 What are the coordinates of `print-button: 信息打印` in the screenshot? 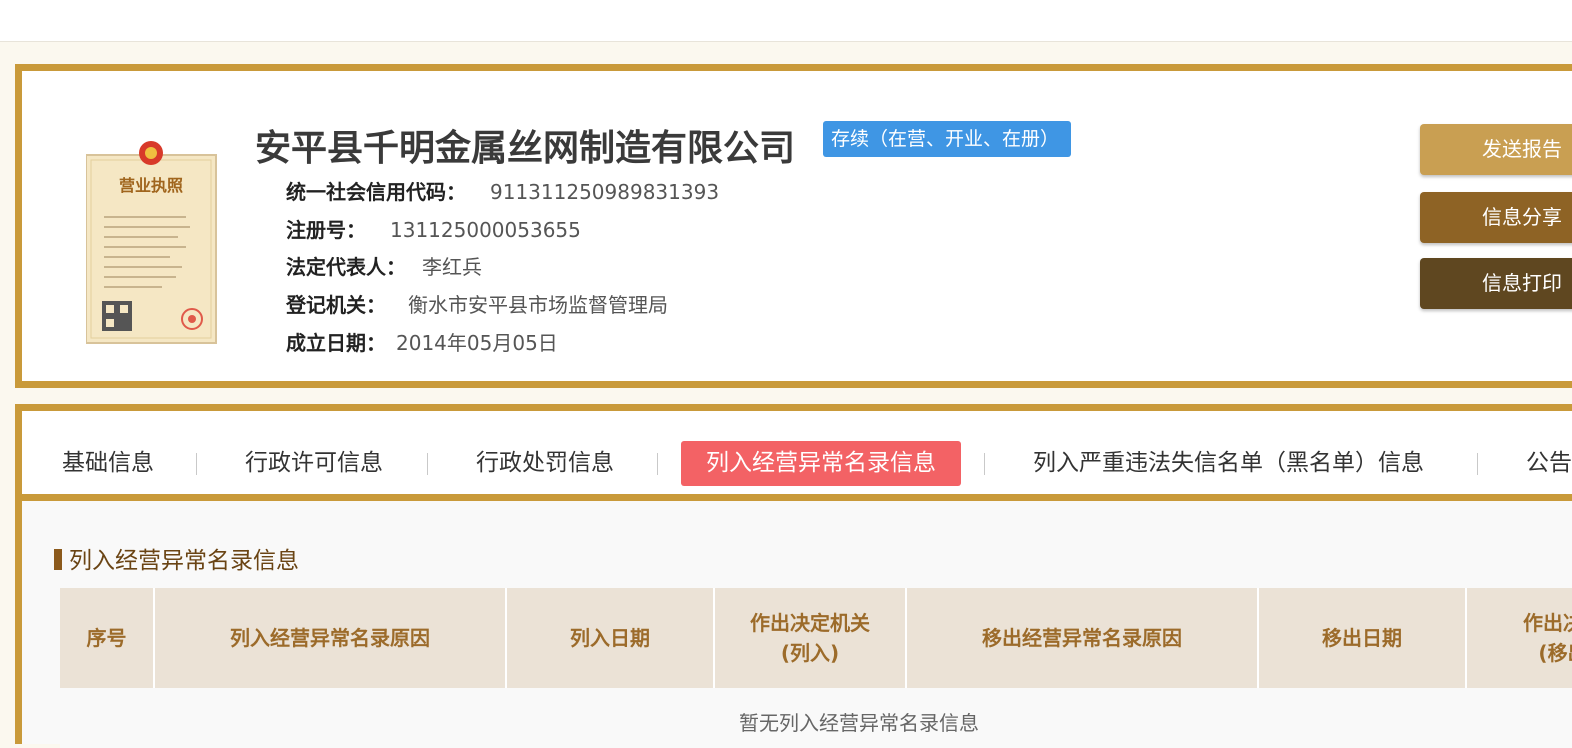 It's located at (1496, 283).